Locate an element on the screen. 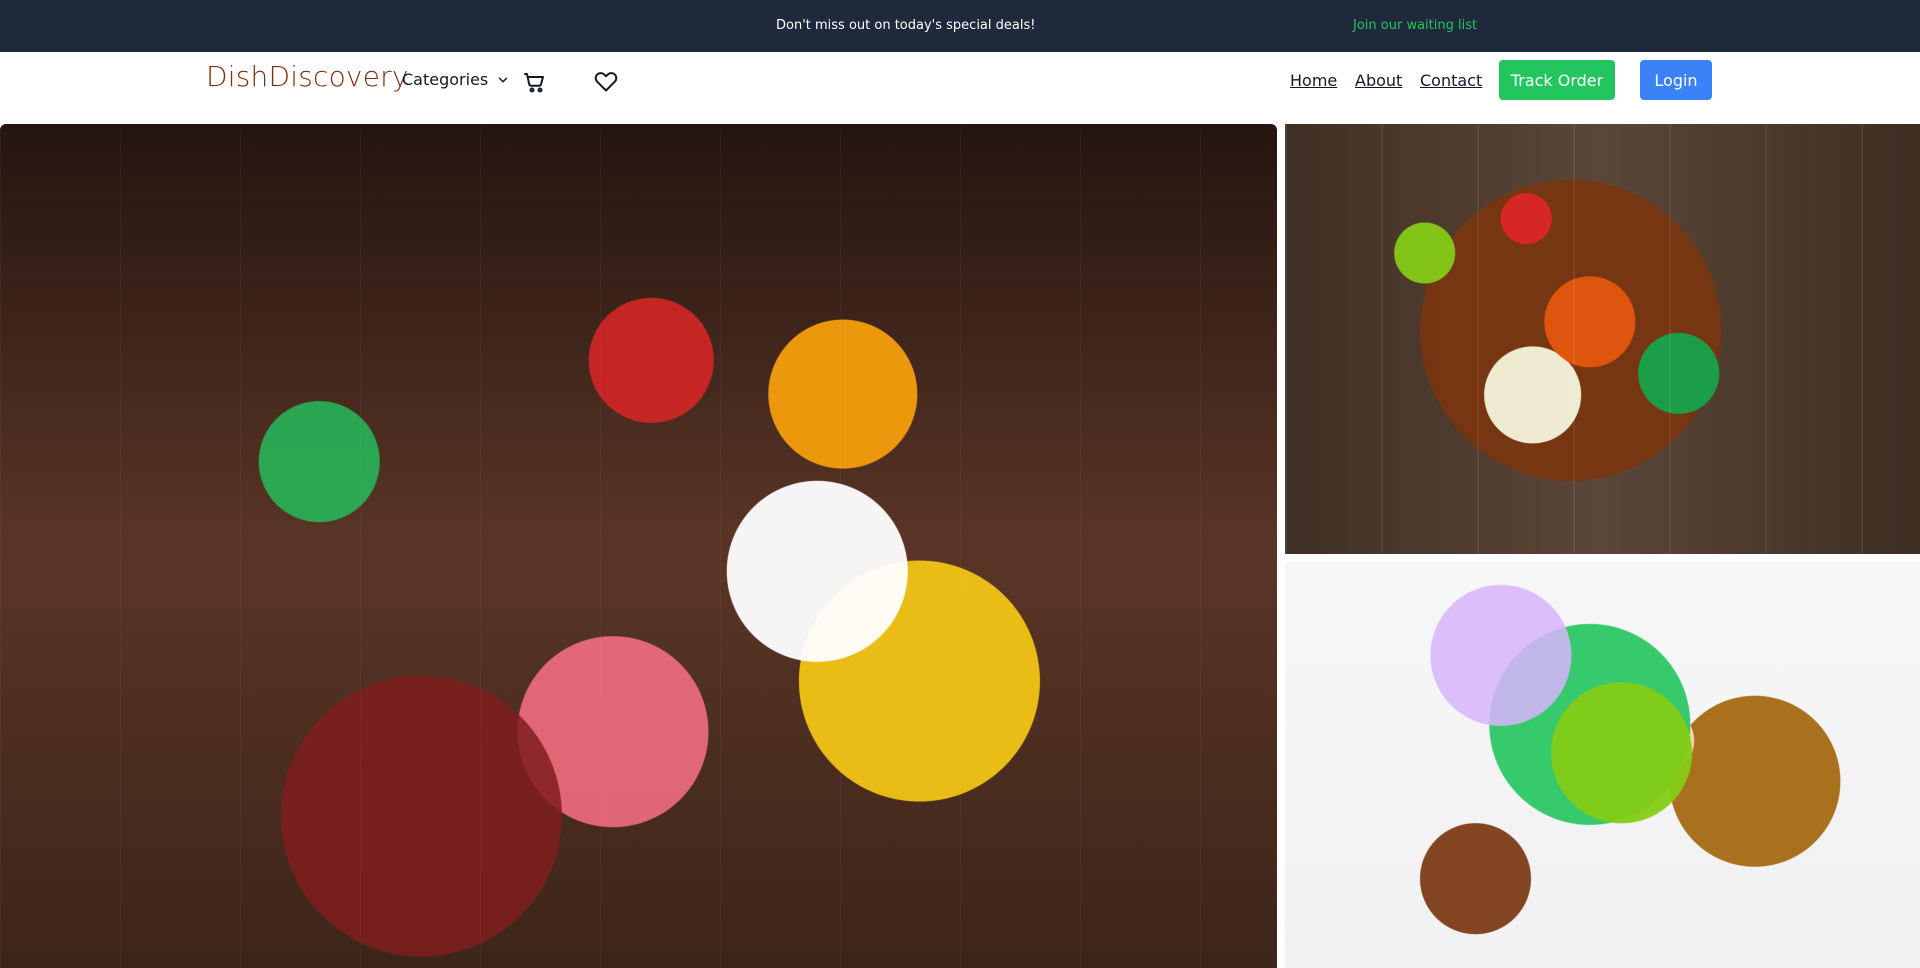 Image resolution: width=1920 pixels, height=968 pixels. waitlist-link: Join our waiting list is located at coordinates (1415, 25).